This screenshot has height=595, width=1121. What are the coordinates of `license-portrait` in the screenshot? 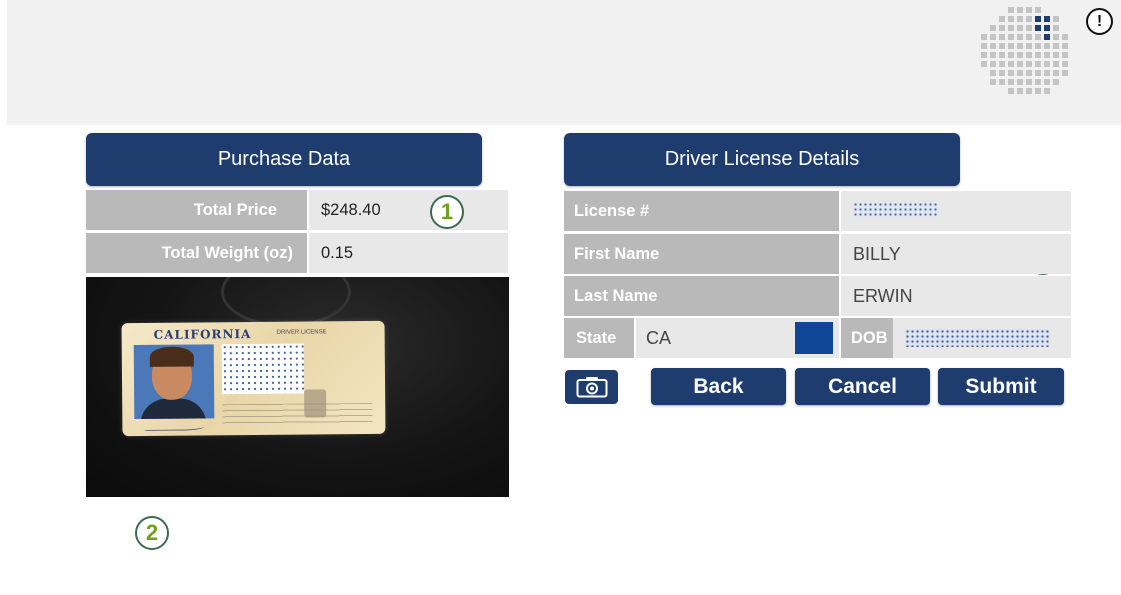 It's located at (174, 382).